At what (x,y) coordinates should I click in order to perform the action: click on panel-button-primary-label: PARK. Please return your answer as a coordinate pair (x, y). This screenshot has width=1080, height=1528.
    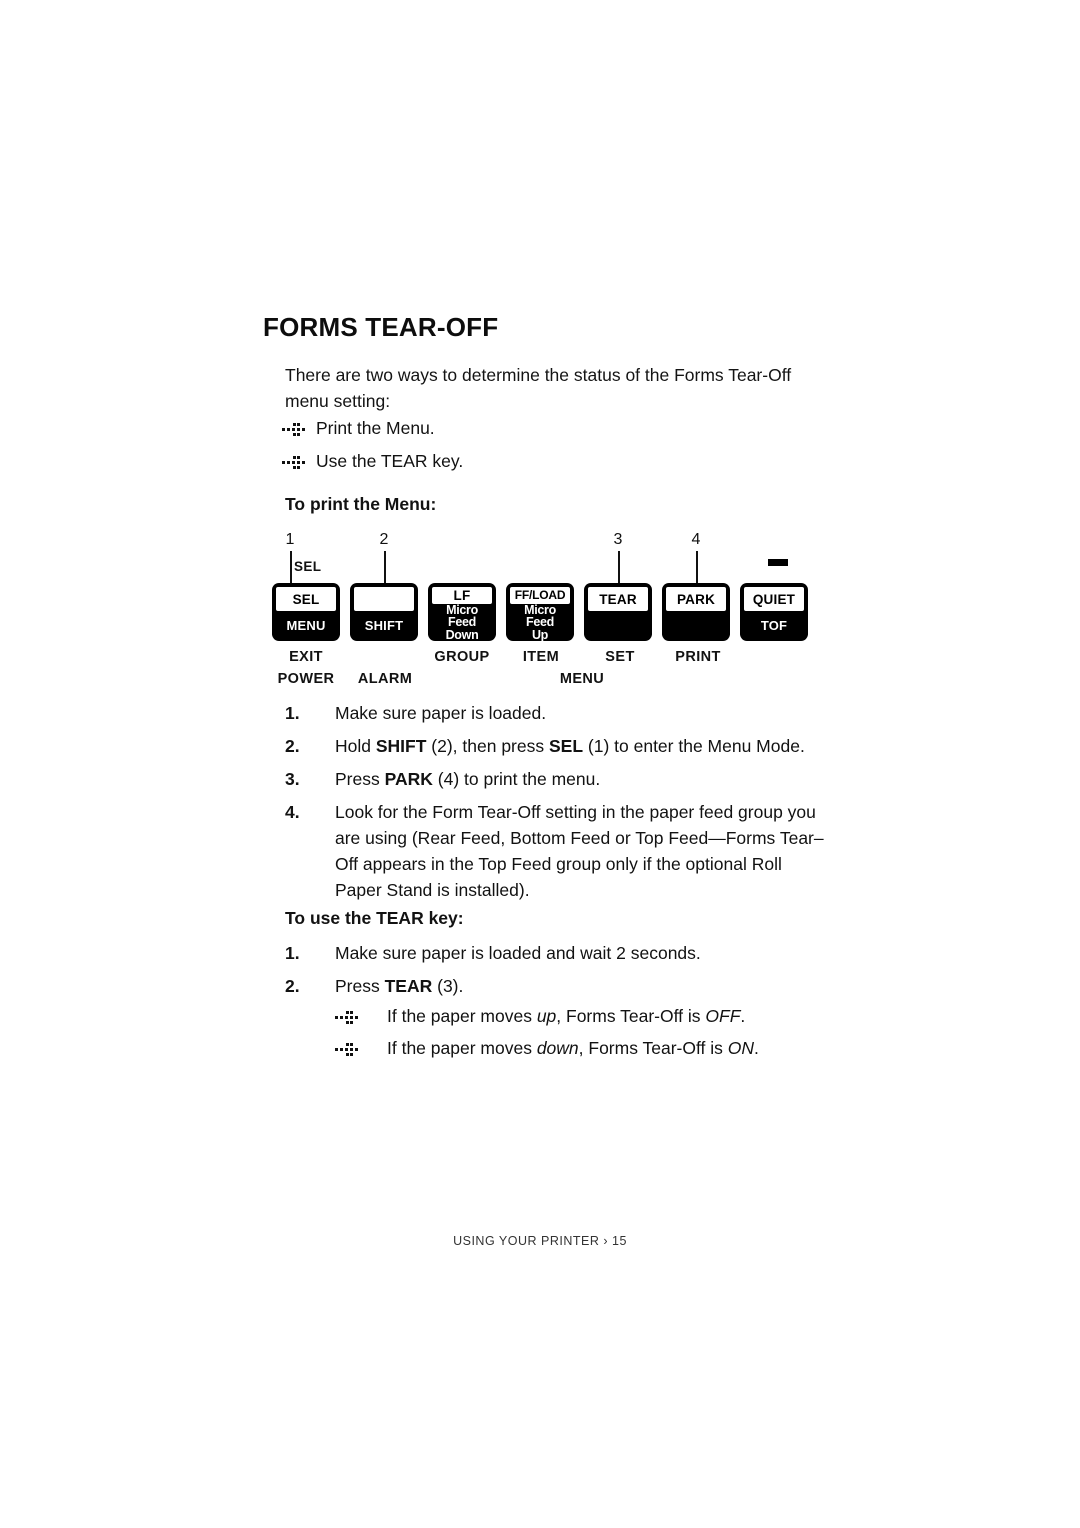
    Looking at the image, I should click on (696, 599).